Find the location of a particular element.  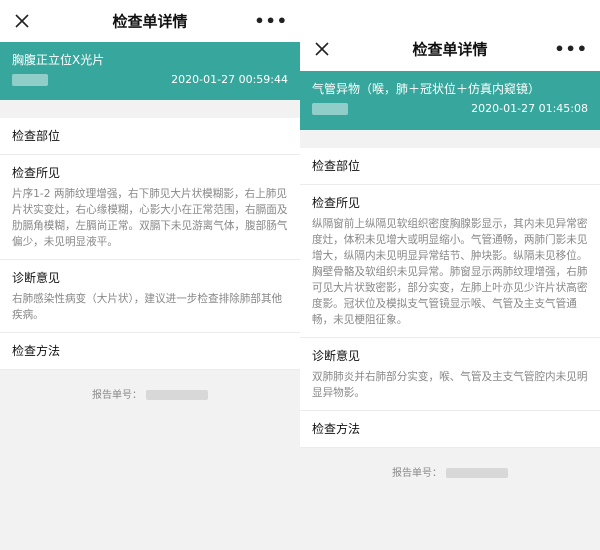

section-diagnosis: 诊断意见 双肺肺炎并右肺部分实变，喉、气管及主支气管腔内未见明显异物影。 is located at coordinates (450, 374).